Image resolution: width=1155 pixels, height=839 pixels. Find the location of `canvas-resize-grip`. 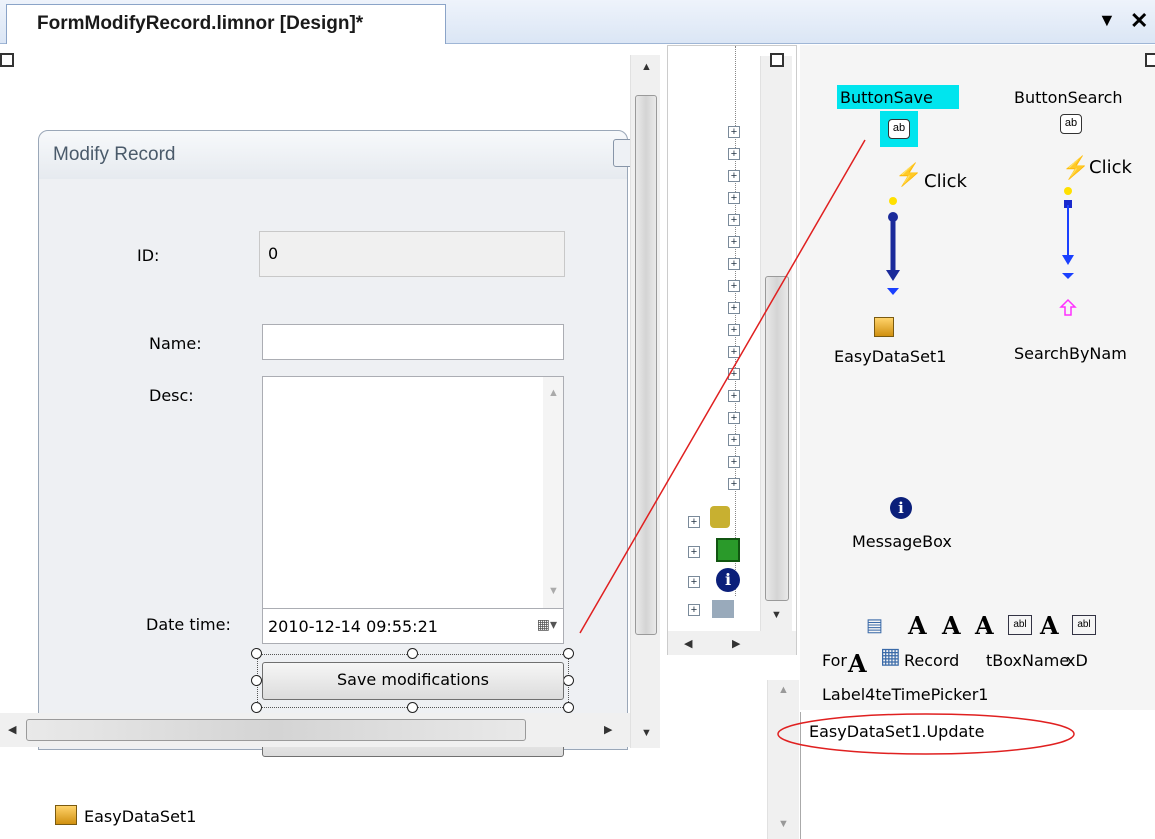

canvas-resize-grip is located at coordinates (777, 60).